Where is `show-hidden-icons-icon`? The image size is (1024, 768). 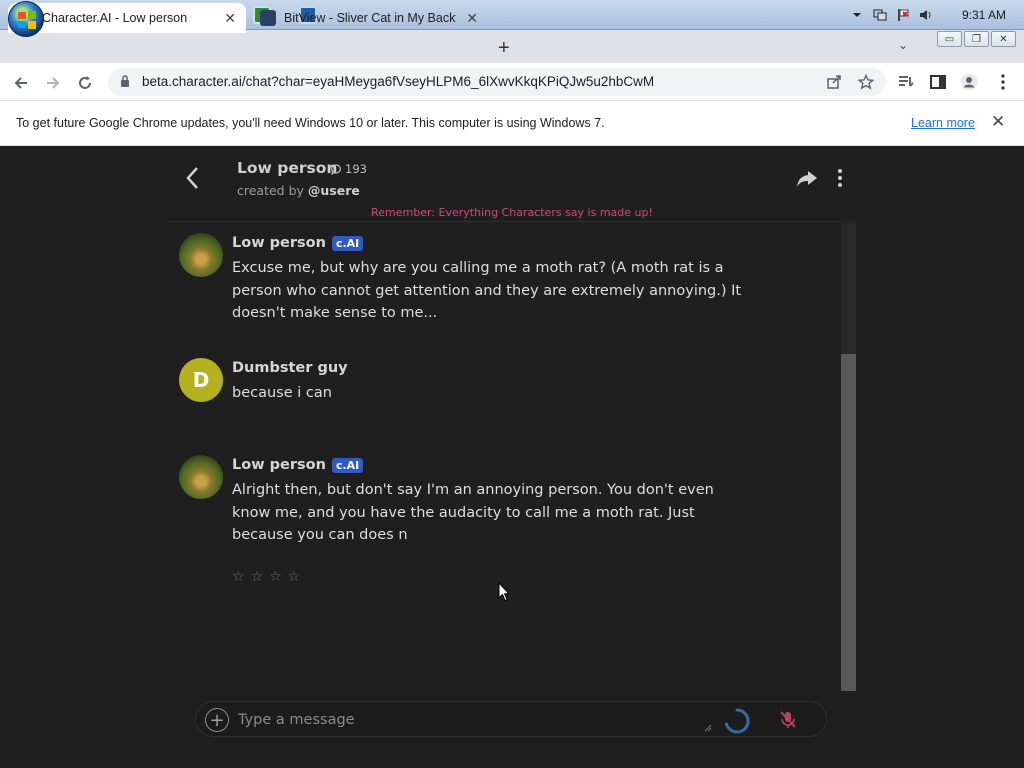
show-hidden-icons-icon is located at coordinates (857, 15).